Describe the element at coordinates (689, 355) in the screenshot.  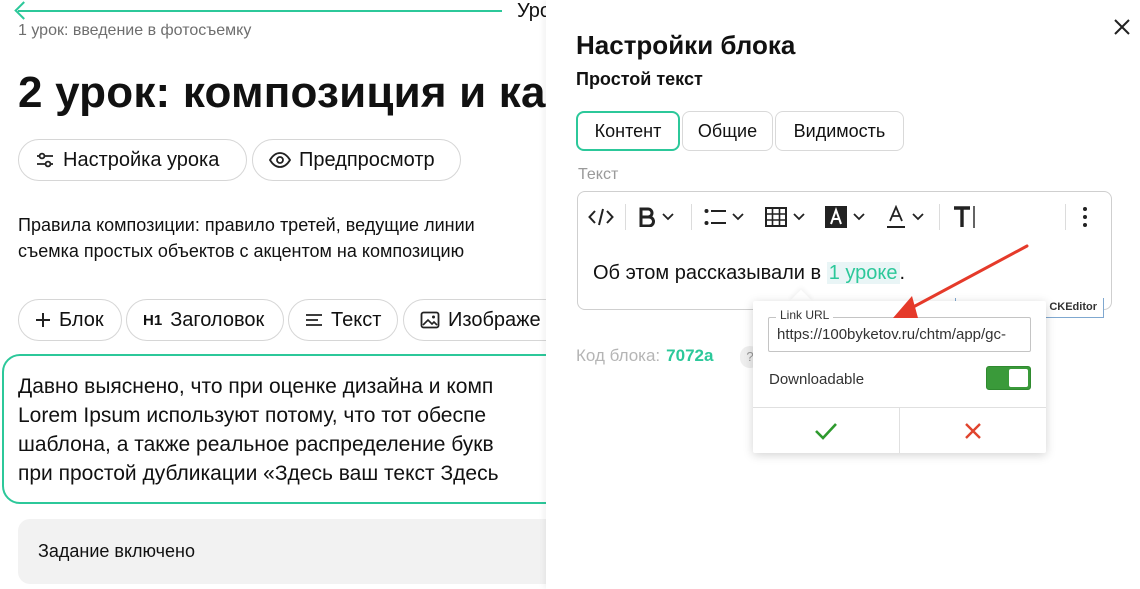
I see `block-code-value: 7072a` at that location.